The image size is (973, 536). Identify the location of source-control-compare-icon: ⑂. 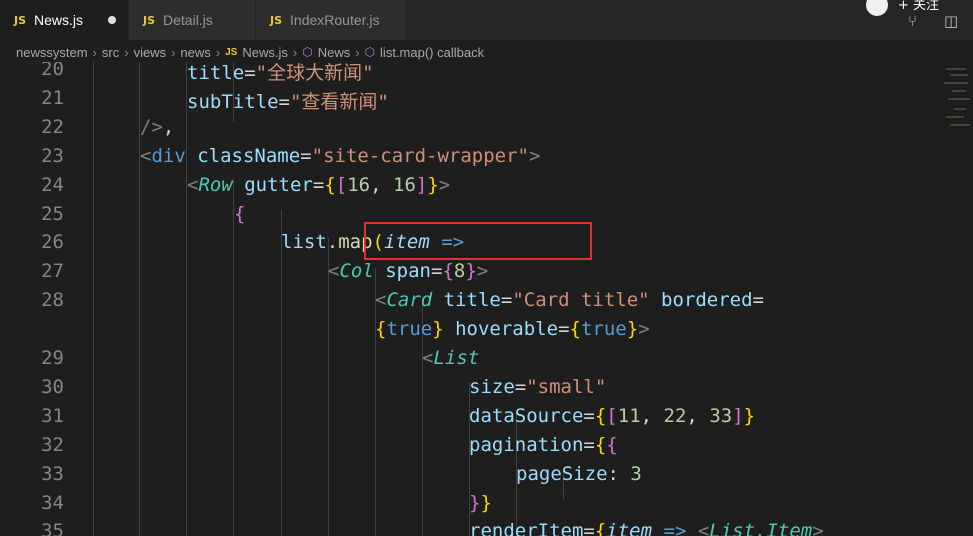
(912, 21).